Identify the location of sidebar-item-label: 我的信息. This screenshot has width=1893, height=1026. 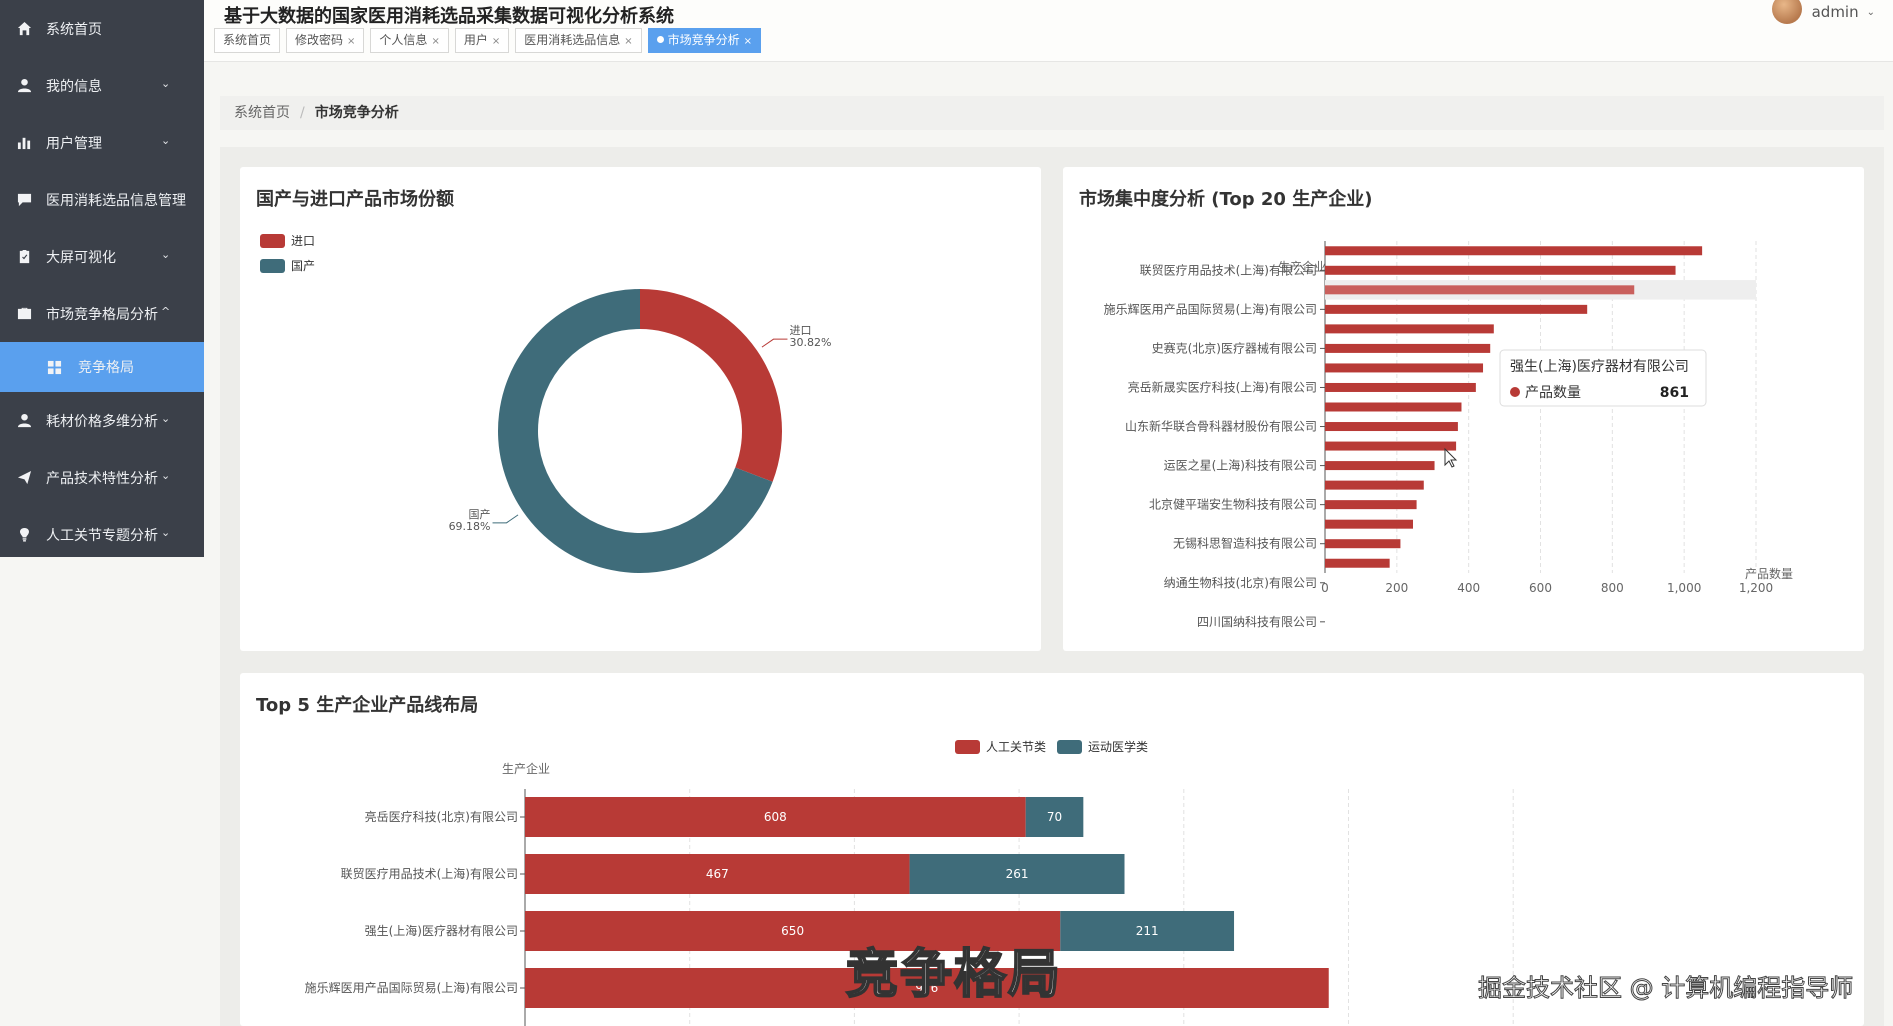
(74, 86).